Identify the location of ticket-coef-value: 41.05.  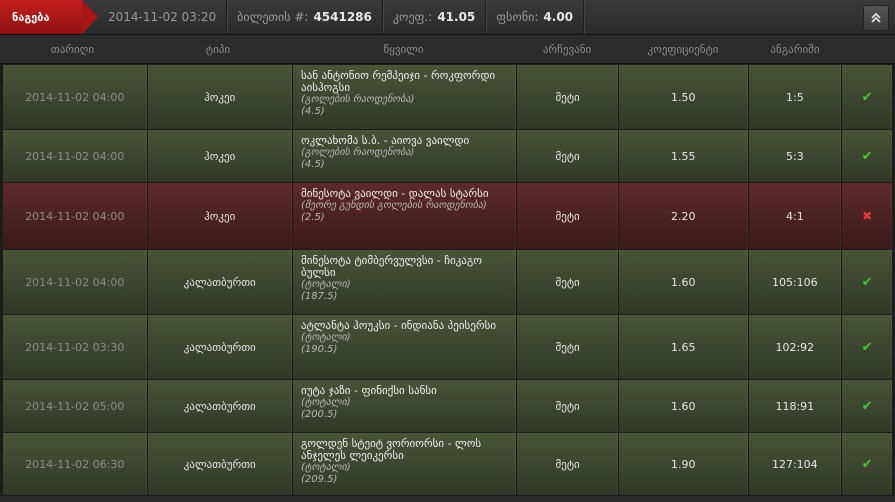
(456, 17).